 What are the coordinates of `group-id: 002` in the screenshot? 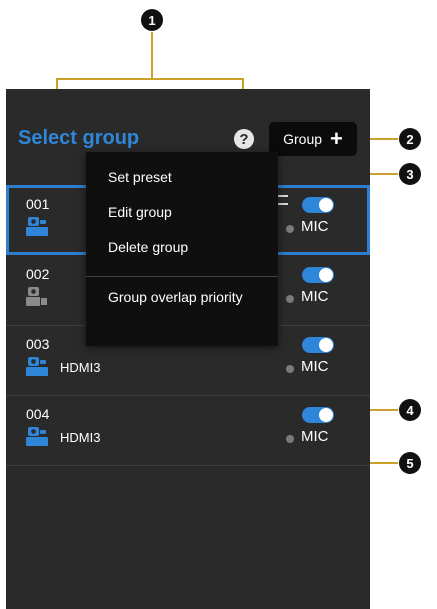 It's located at (38, 274).